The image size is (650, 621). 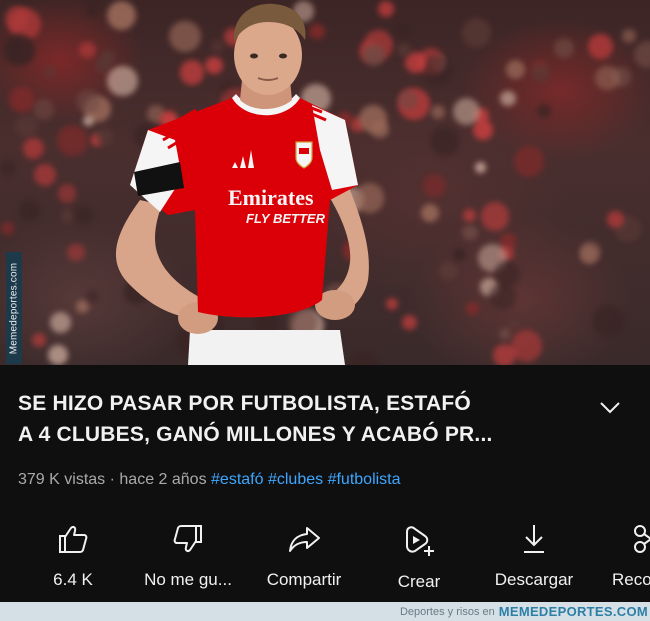 What do you see at coordinates (62, 479) in the screenshot?
I see `view-count: 379 K vistas` at bounding box center [62, 479].